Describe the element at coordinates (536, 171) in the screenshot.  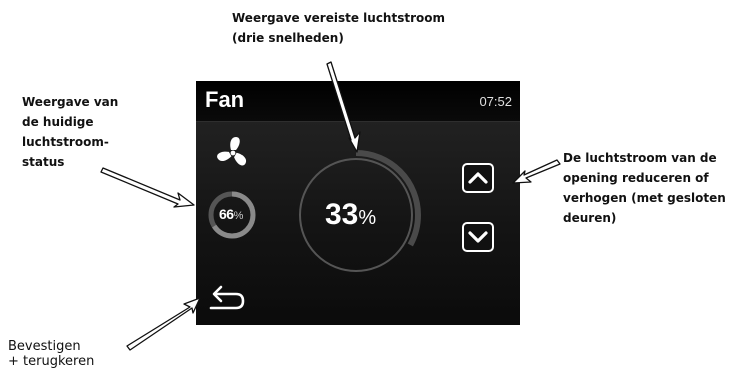
I see `arrow-adjust-opening` at that location.